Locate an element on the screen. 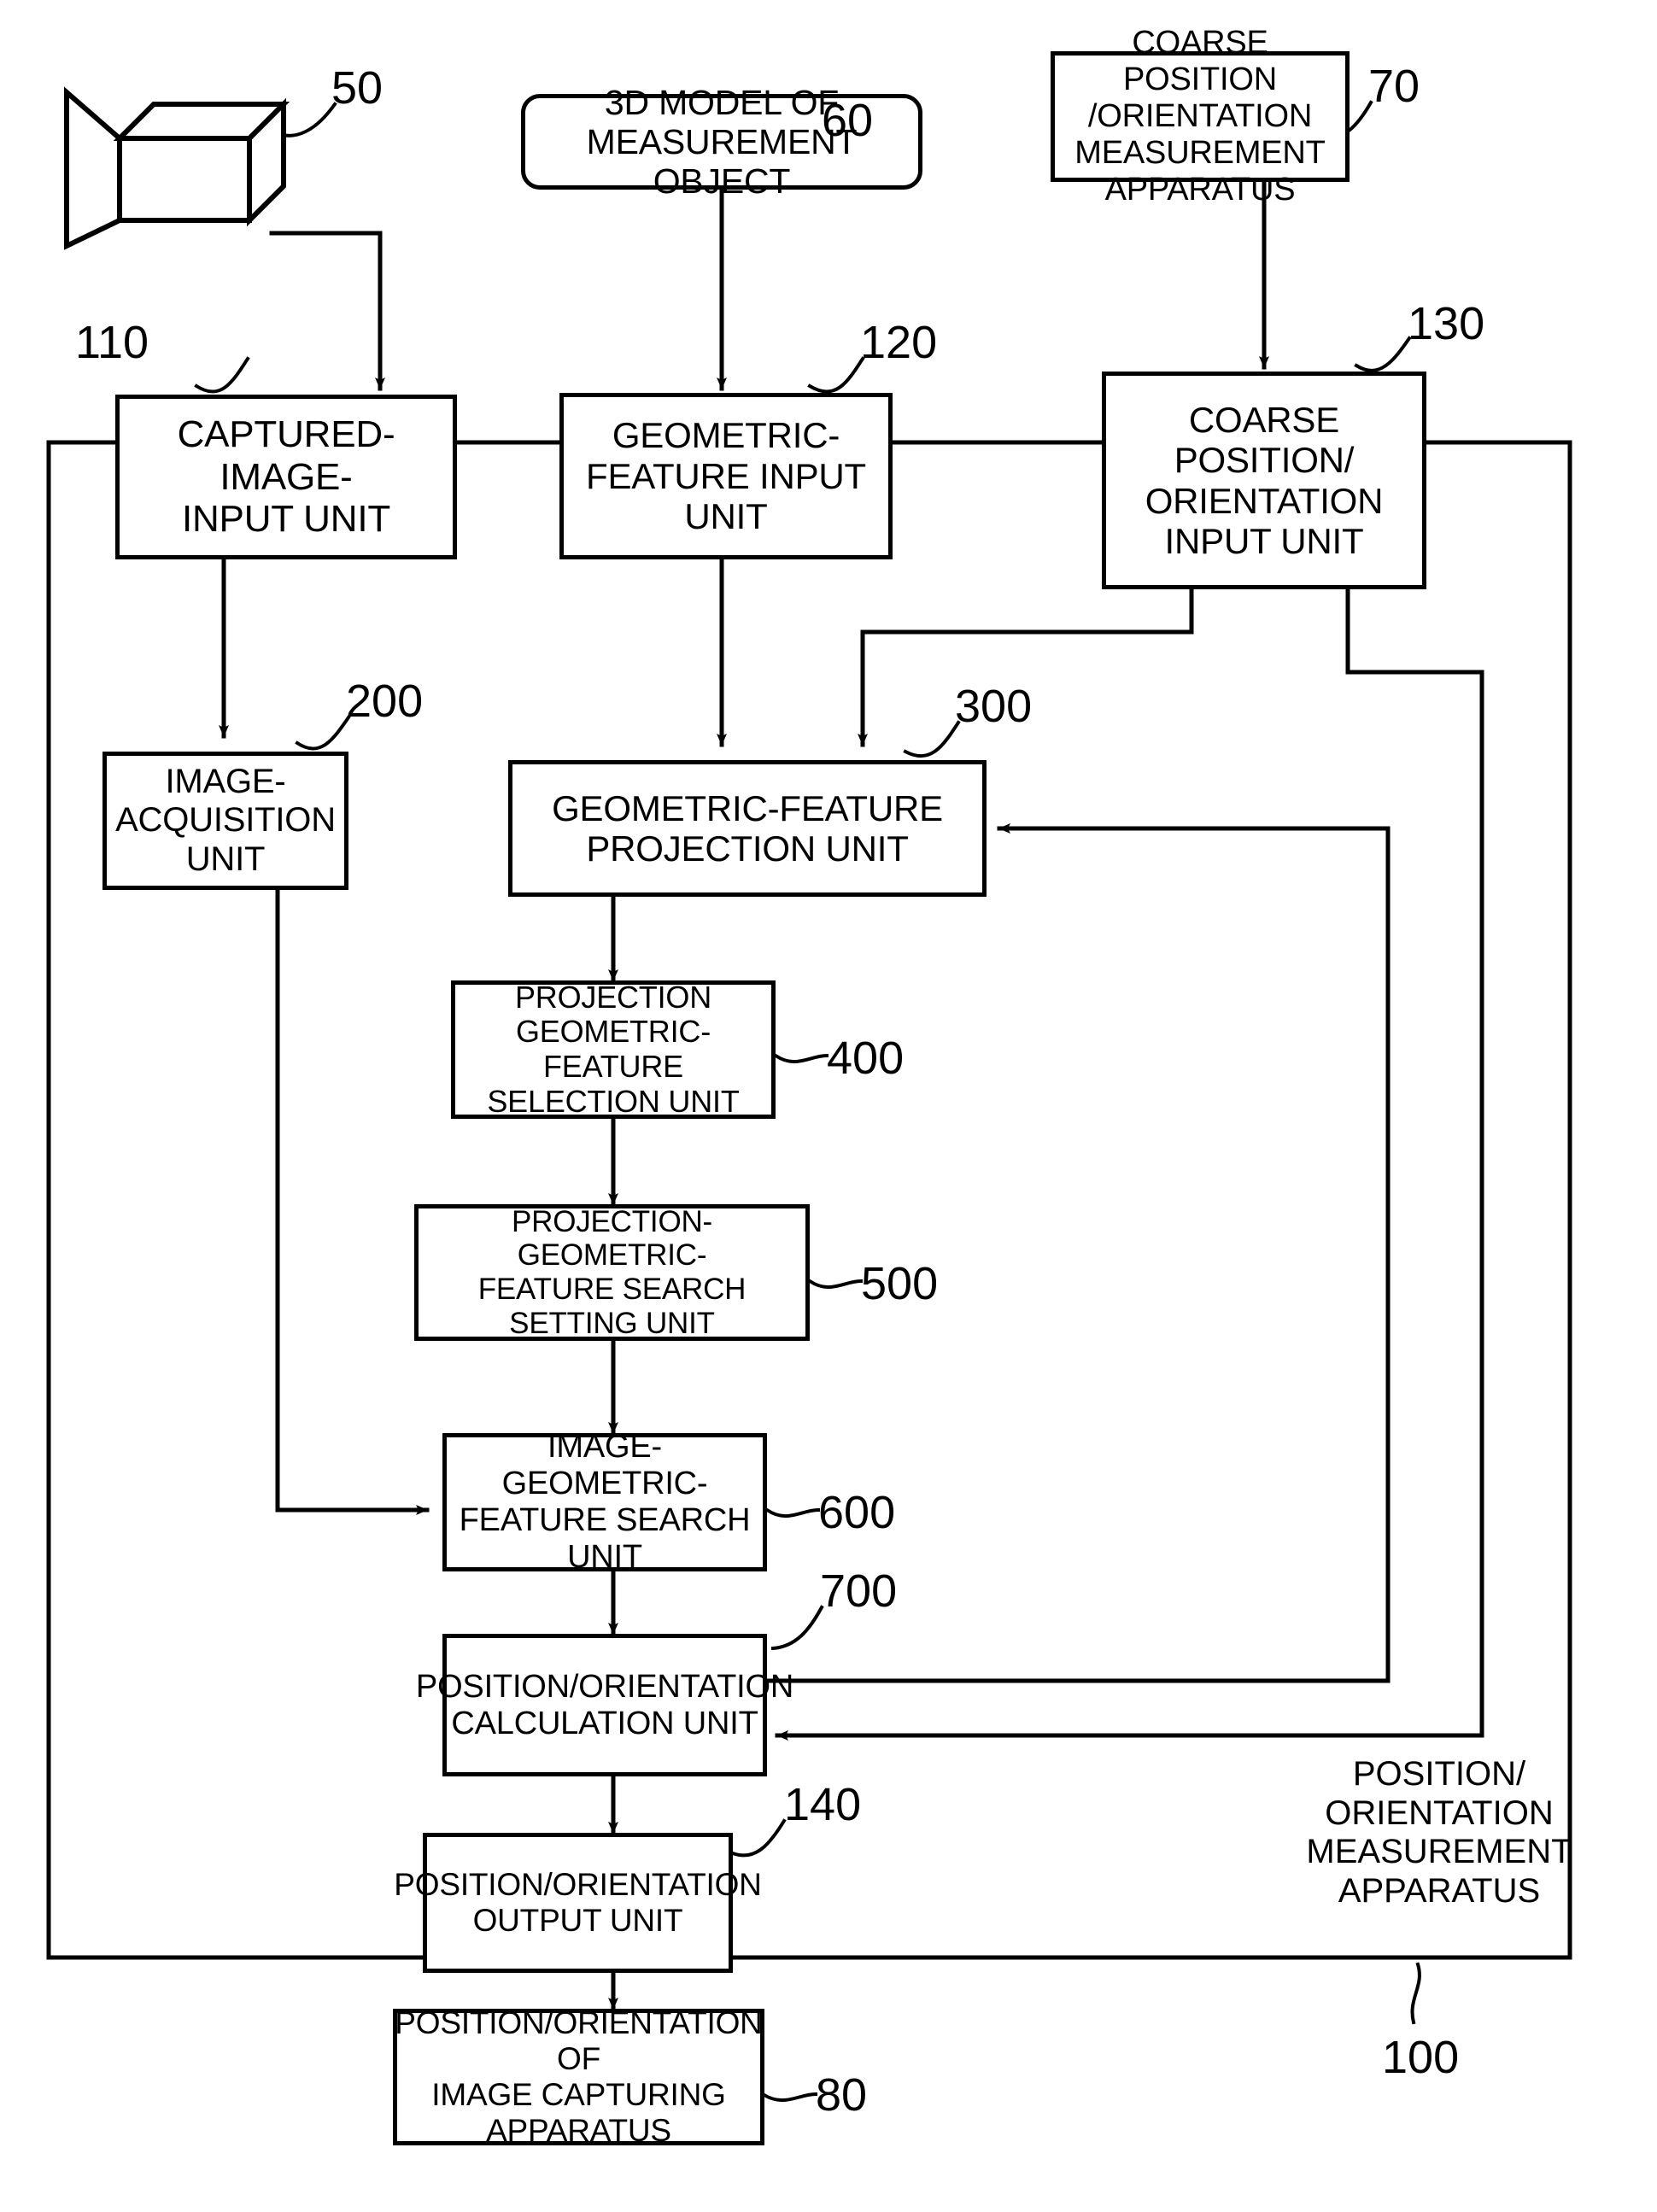 This screenshot has width=1657, height=2212. ref-100: 100 is located at coordinates (1421, 2057).